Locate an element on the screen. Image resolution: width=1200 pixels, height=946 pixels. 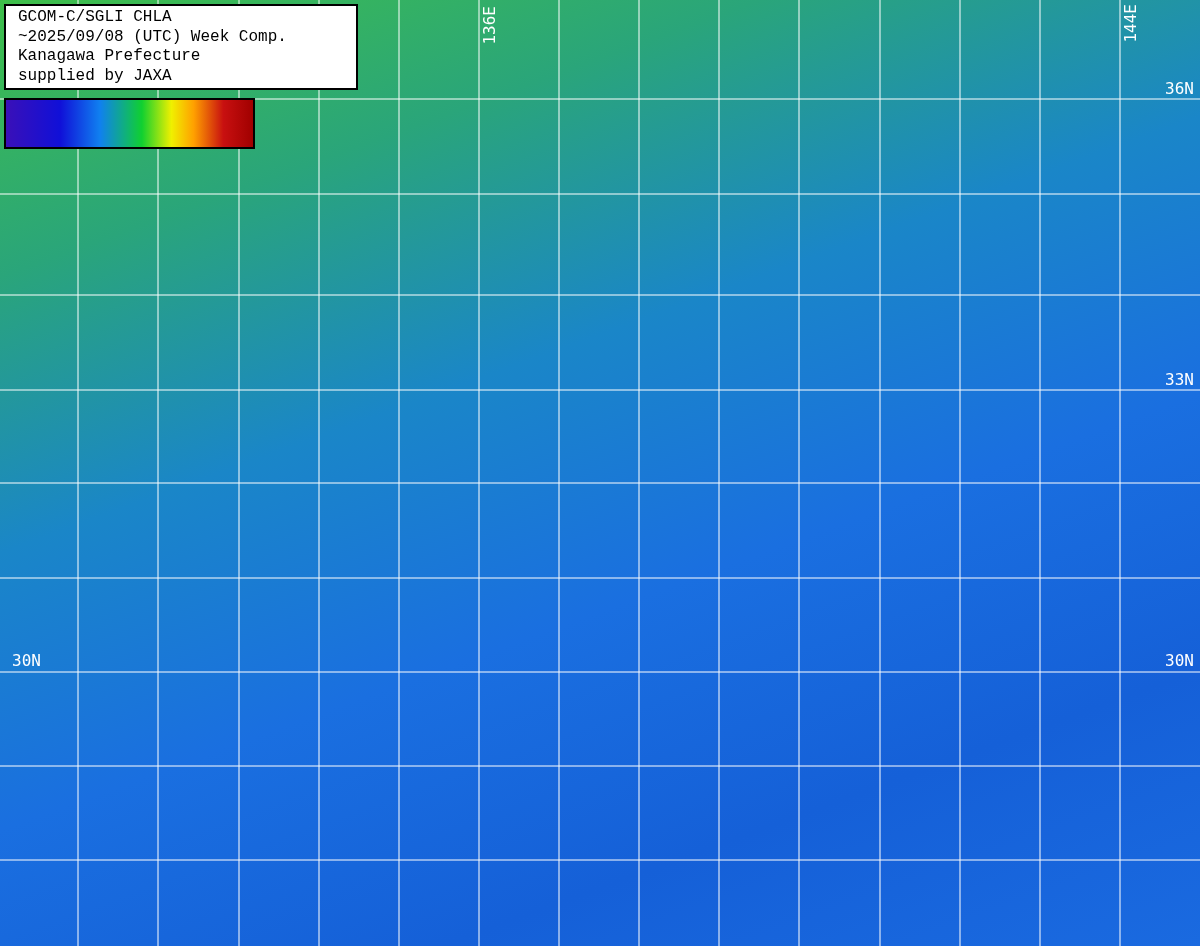
legend-text: ~2025/09/08 (UTC) Week Comp. is located at coordinates (152, 37).